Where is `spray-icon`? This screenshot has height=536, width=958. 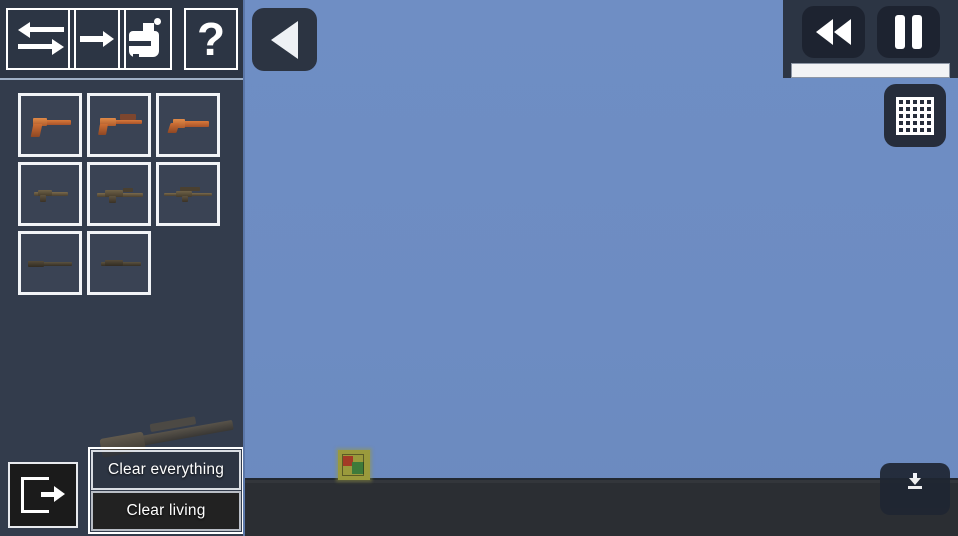
spray-icon is located at coordinates (145, 39).